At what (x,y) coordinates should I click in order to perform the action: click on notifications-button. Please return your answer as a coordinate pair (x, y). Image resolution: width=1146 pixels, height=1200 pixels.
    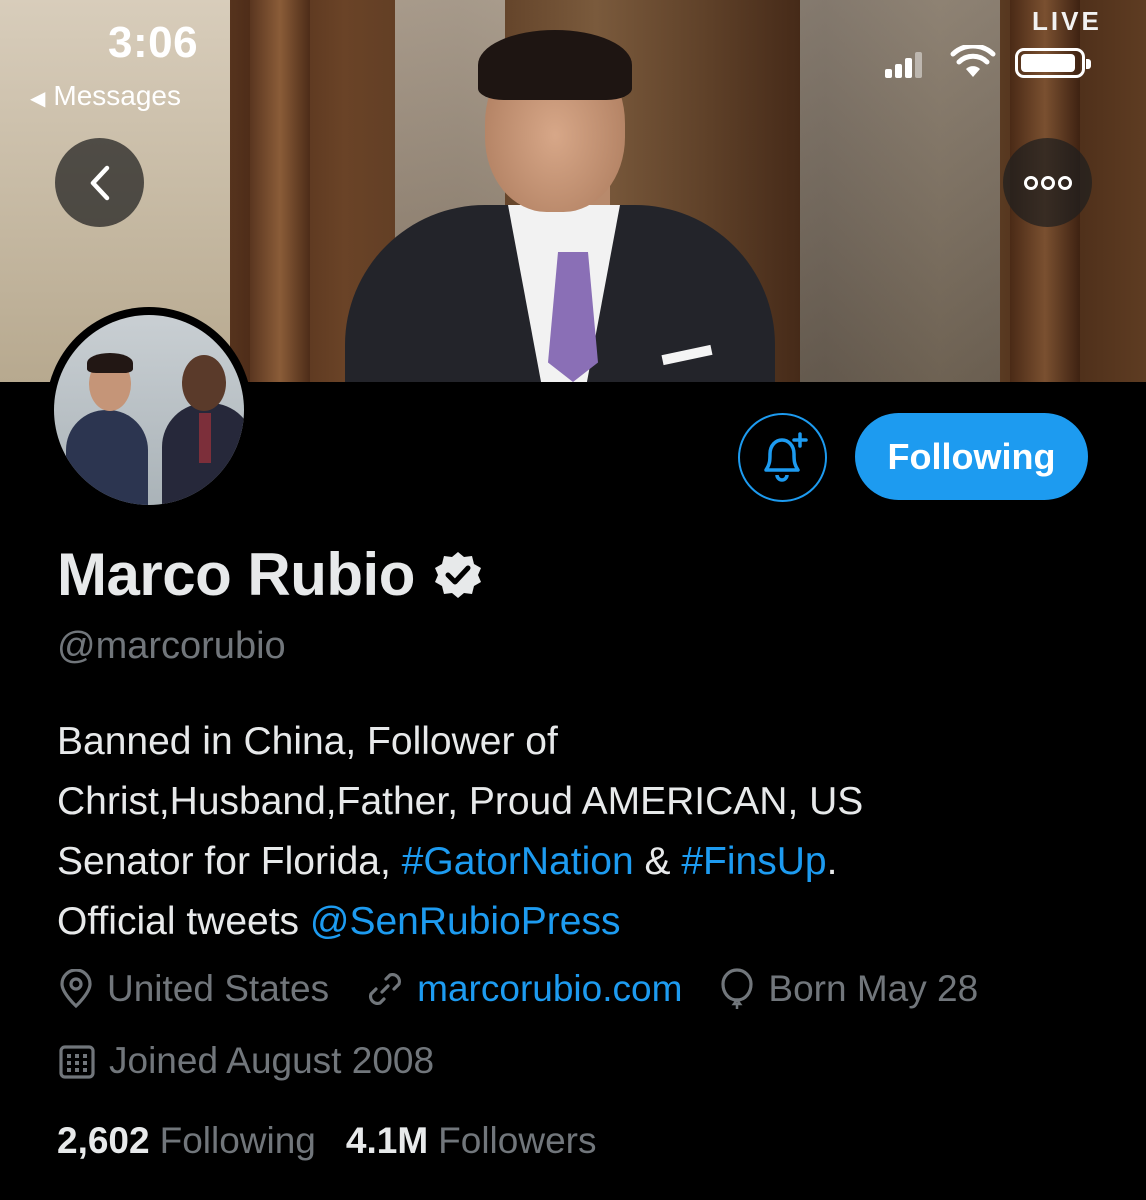
    Looking at the image, I should click on (782, 457).